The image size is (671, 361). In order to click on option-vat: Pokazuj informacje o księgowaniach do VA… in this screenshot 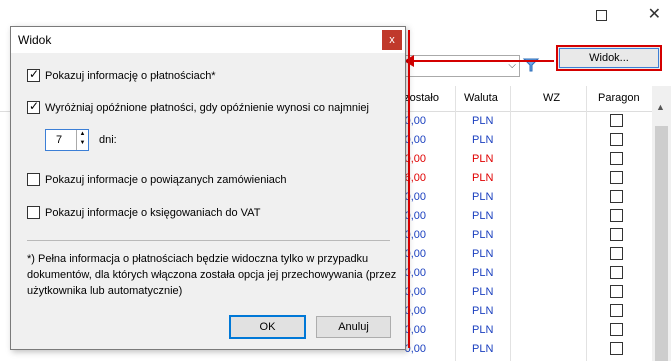, I will do `click(143, 212)`.